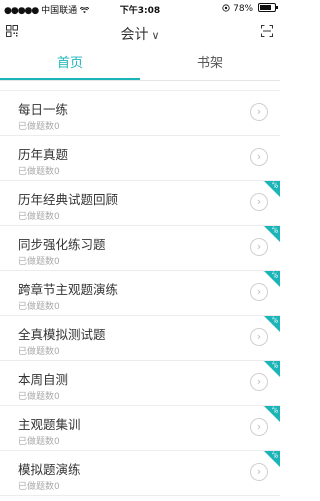  What do you see at coordinates (134, 35) in the screenshot?
I see `subject-title: 会计` at bounding box center [134, 35].